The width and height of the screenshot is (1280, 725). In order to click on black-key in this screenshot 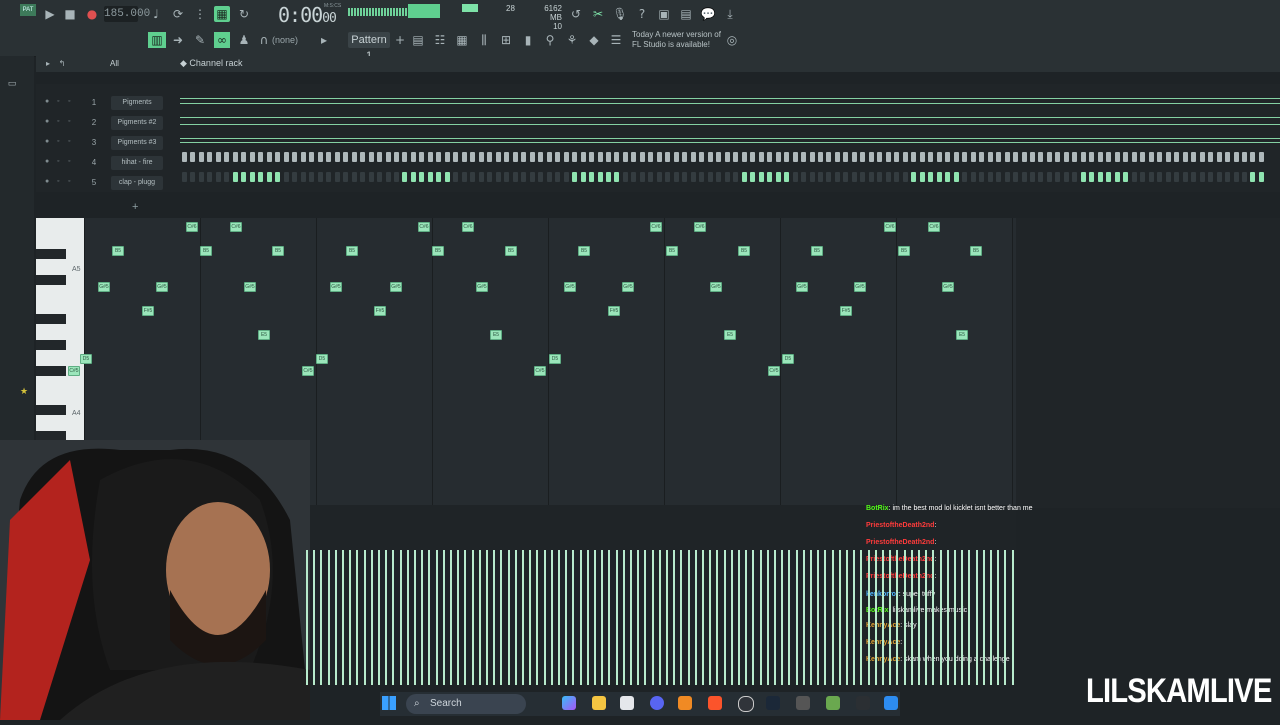, I will do `click(51, 371)`.